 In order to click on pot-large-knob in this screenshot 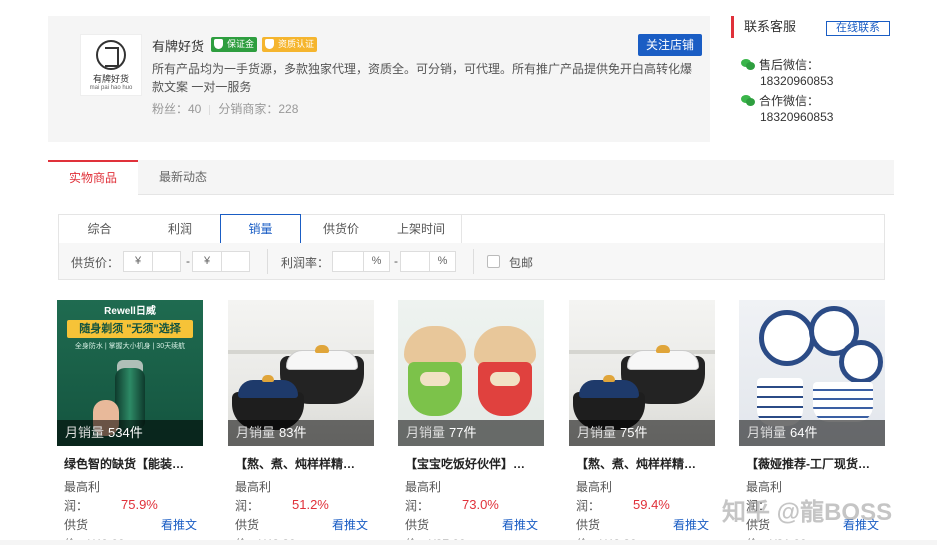, I will do `click(322, 349)`.